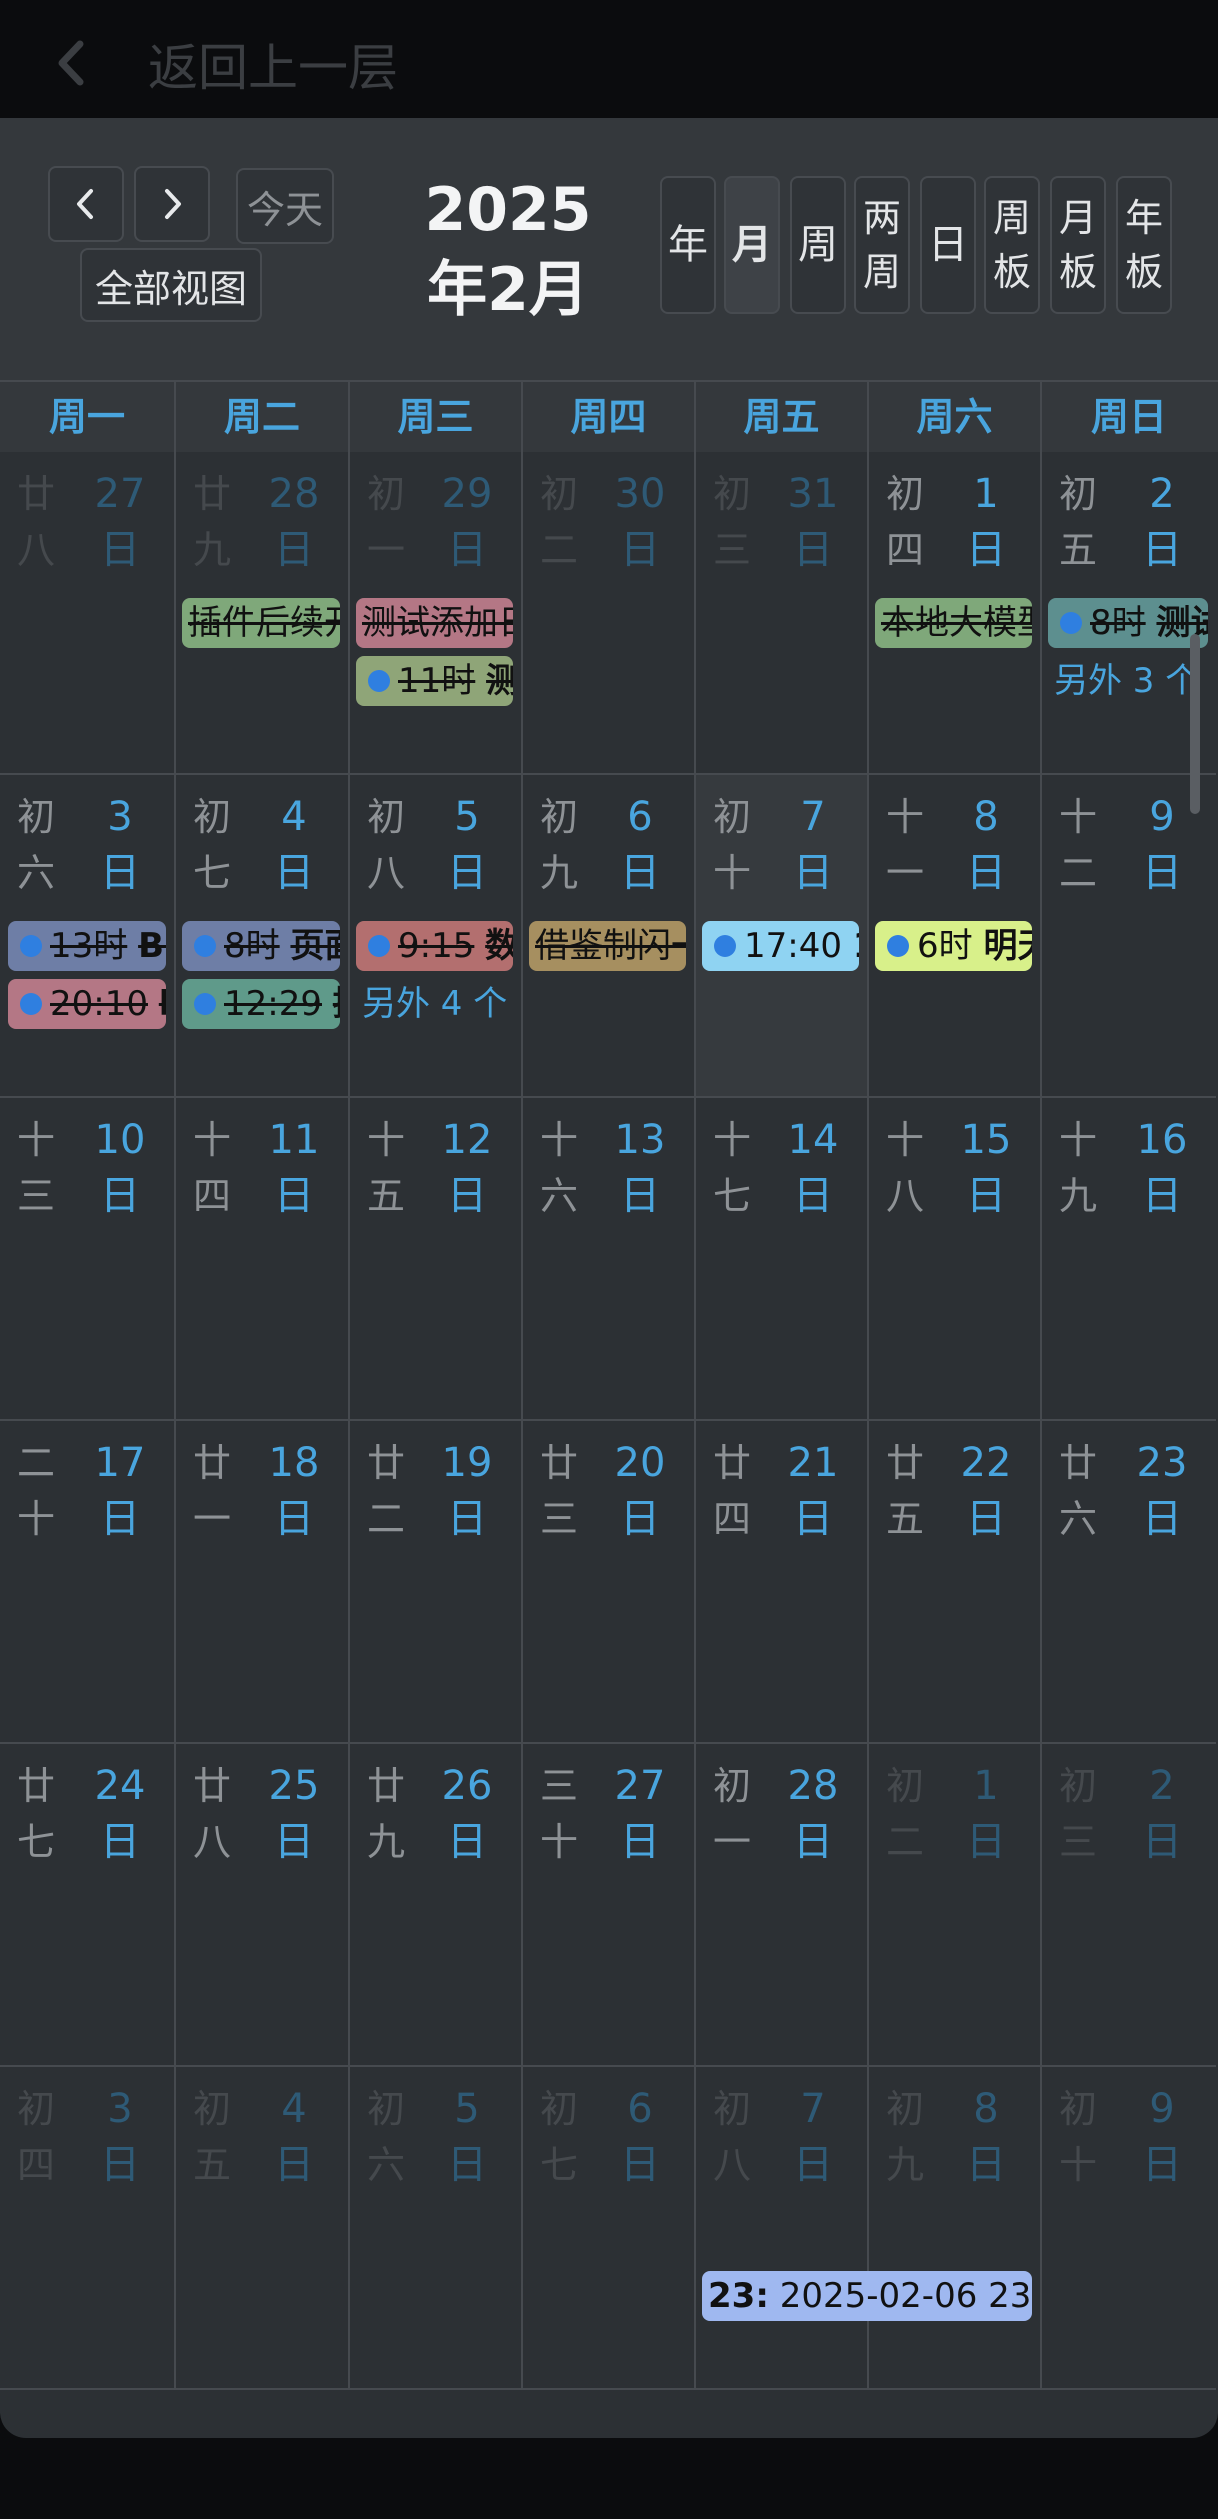 The image size is (1218, 2519). What do you see at coordinates (171, 285) in the screenshot?
I see `all-view-button: 全部视图` at bounding box center [171, 285].